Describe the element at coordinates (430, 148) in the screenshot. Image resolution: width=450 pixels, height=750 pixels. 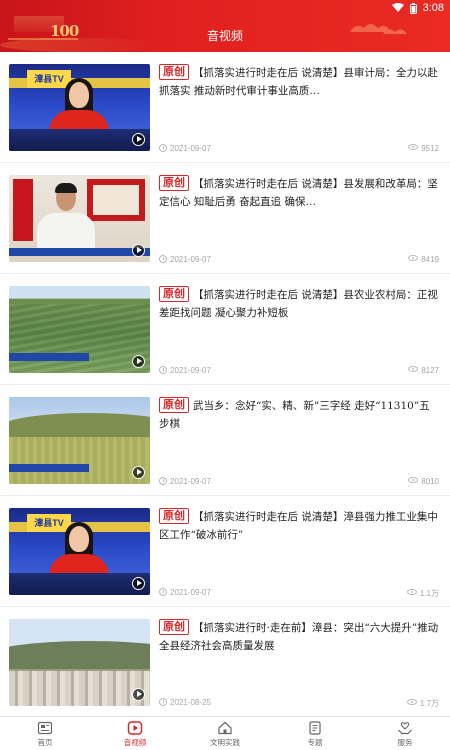
I see `view-count: 9512` at that location.